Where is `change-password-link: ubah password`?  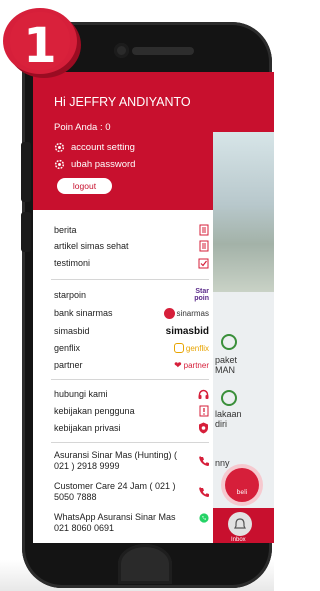
change-password-link: ubah password is located at coordinates (94, 164).